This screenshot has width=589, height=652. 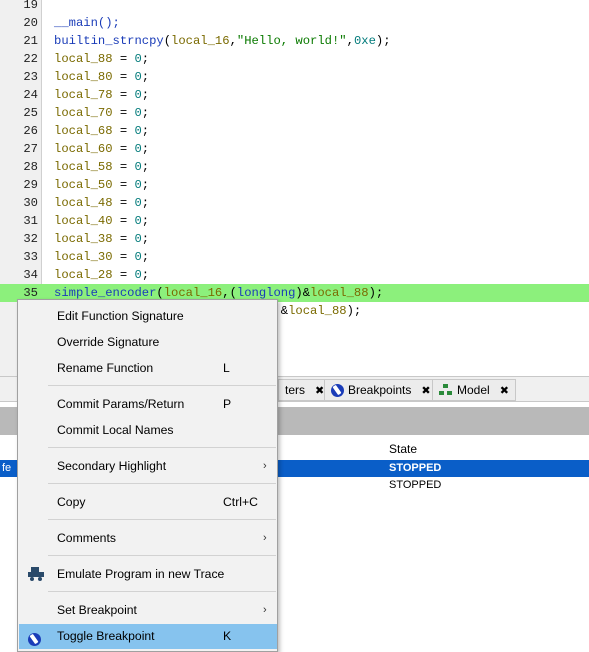 I want to click on code-token: local_28, so click(x=83, y=275).